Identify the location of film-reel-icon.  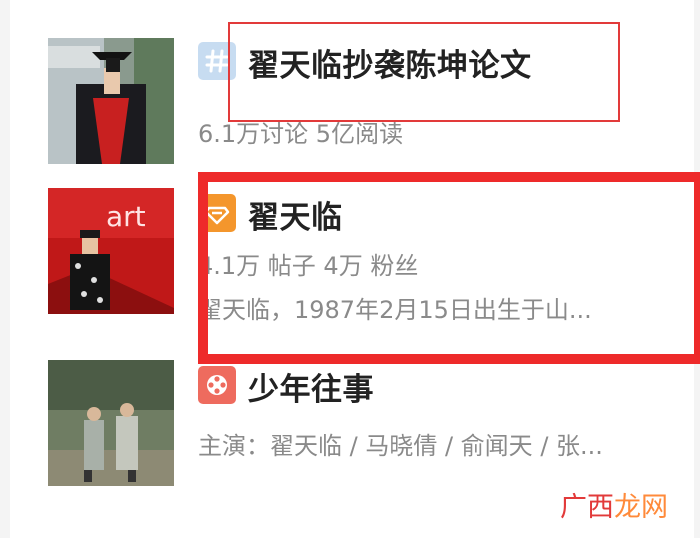
(217, 385).